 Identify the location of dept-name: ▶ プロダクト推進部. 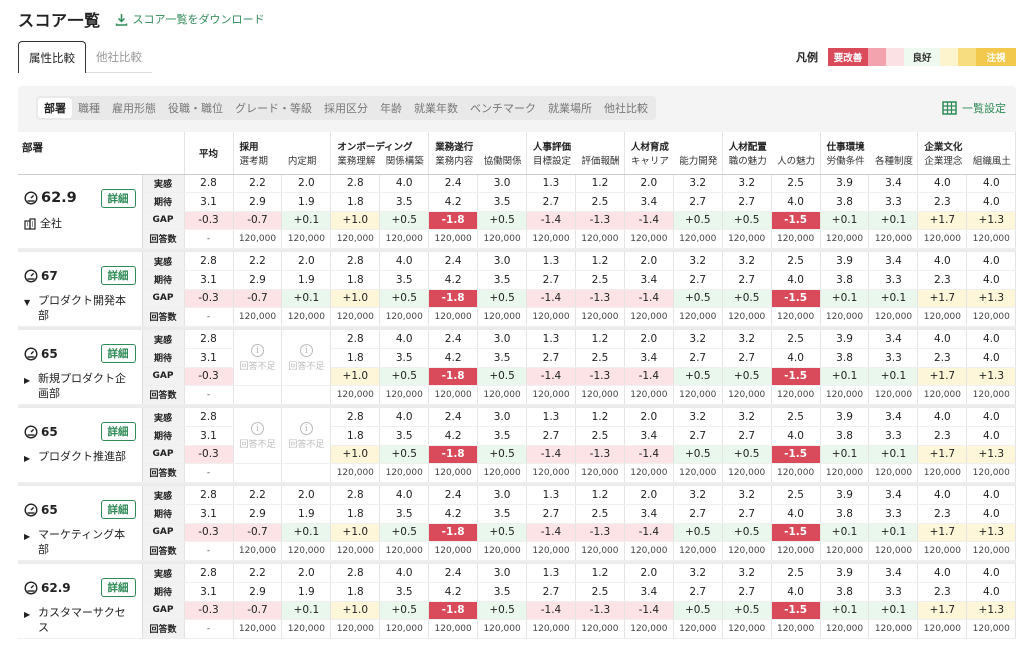
(80, 457).